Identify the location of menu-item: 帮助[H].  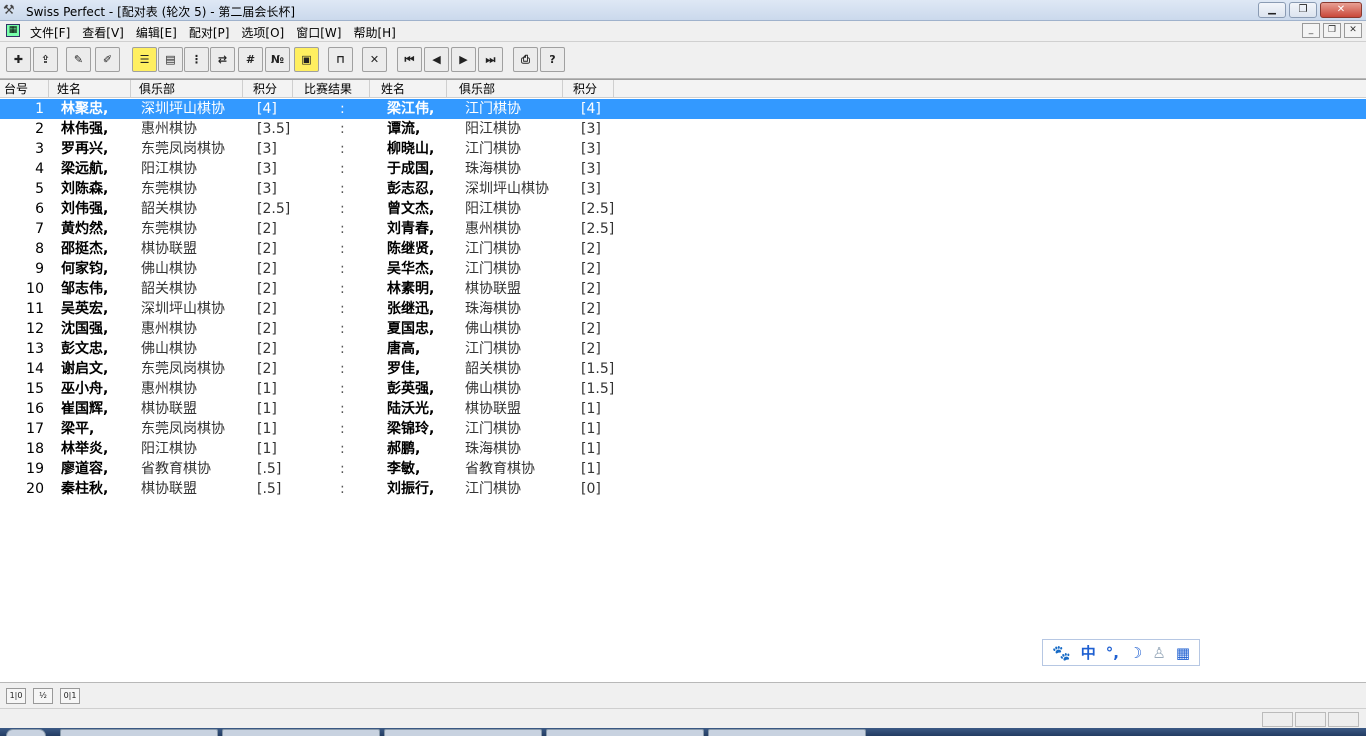
(374, 32).